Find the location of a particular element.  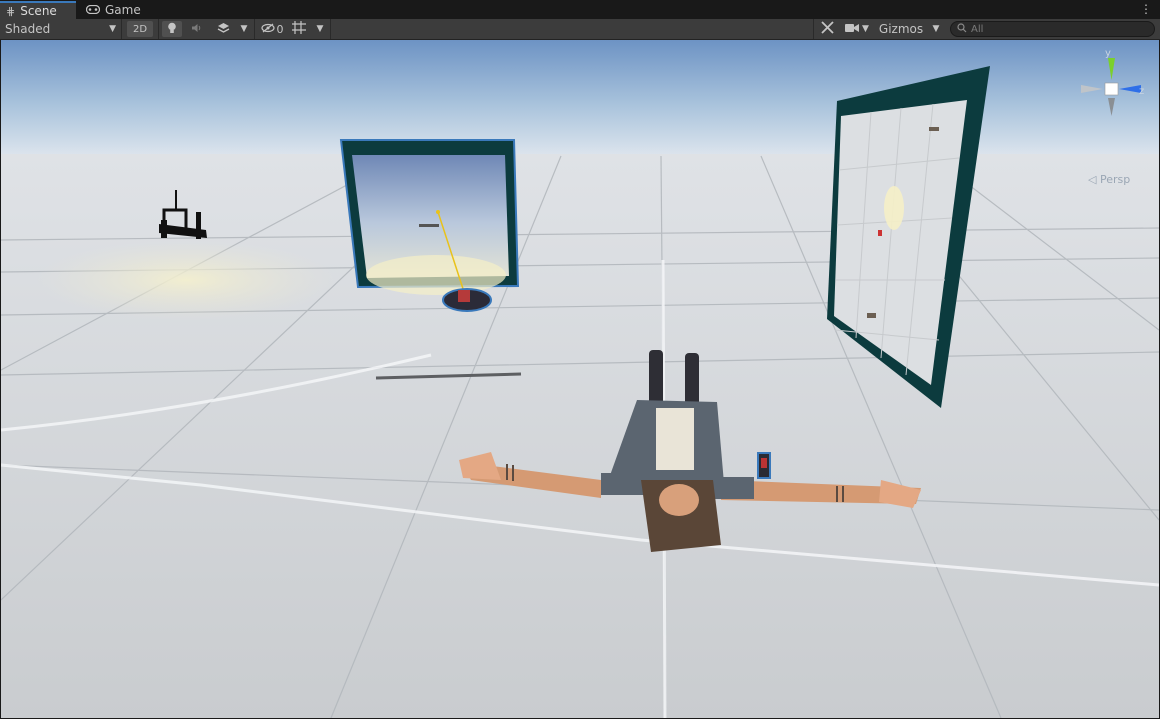

camera-settings-button: ▼ is located at coordinates (857, 29).